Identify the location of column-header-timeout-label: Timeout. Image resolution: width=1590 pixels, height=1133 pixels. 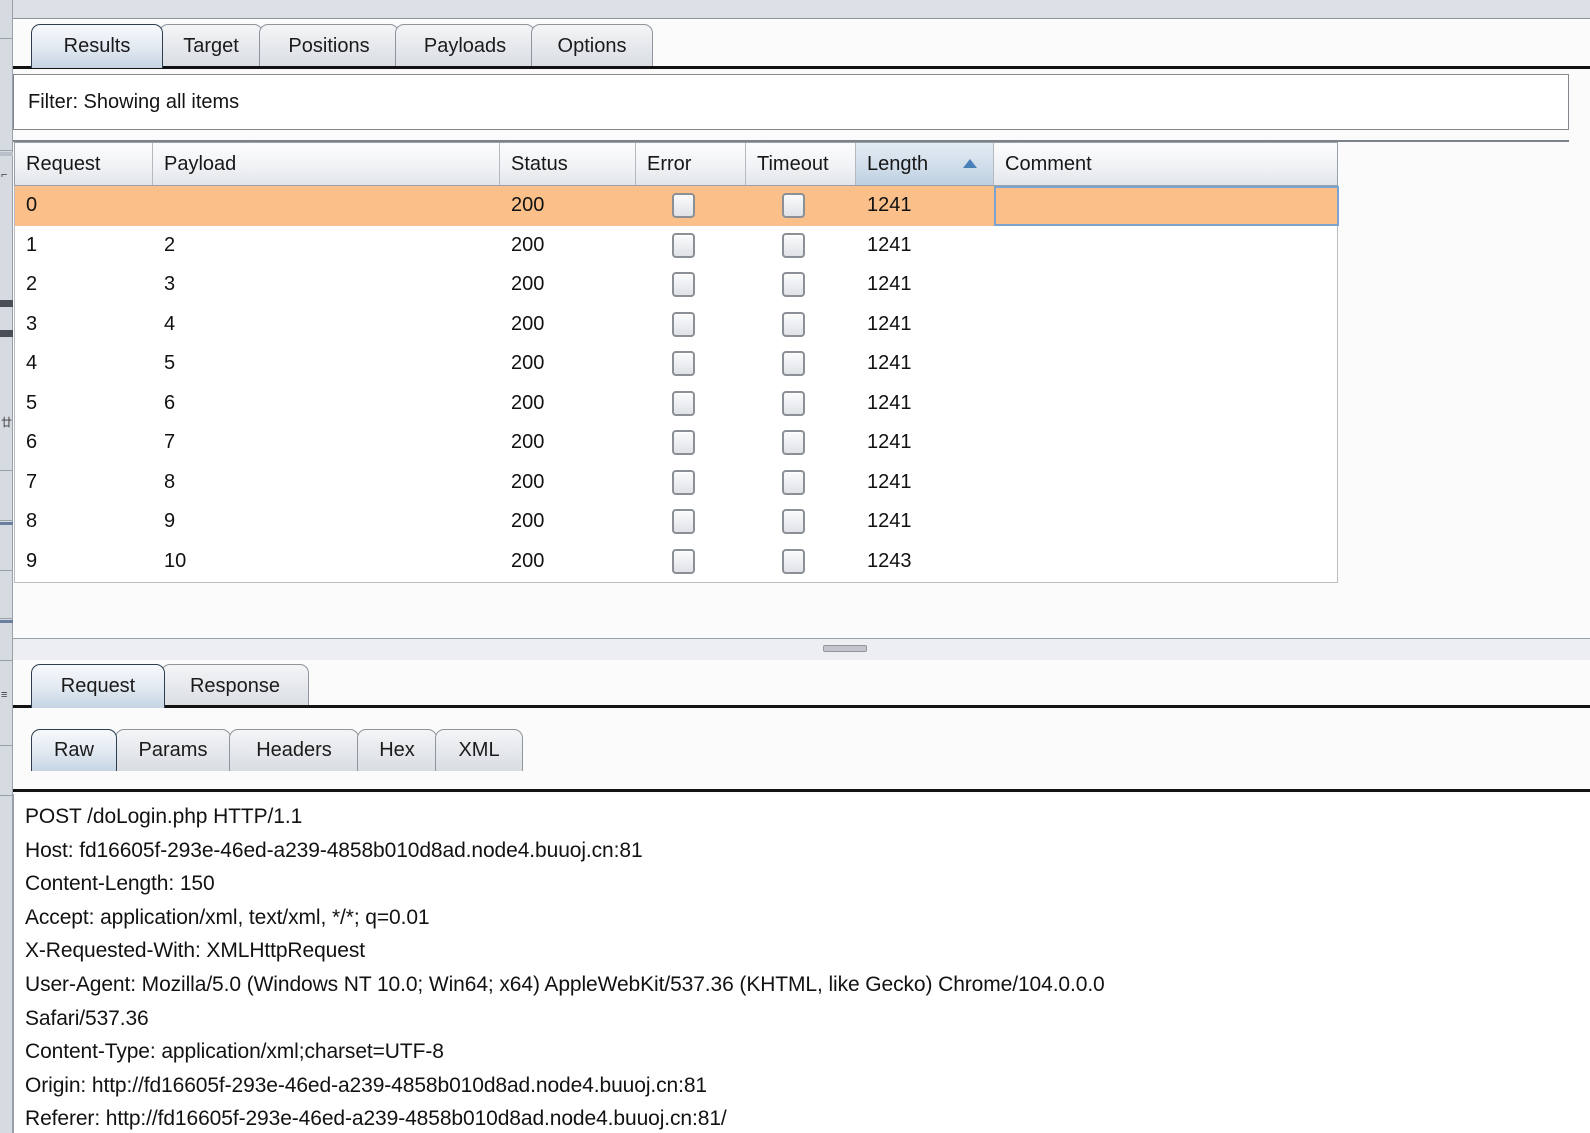
(793, 163).